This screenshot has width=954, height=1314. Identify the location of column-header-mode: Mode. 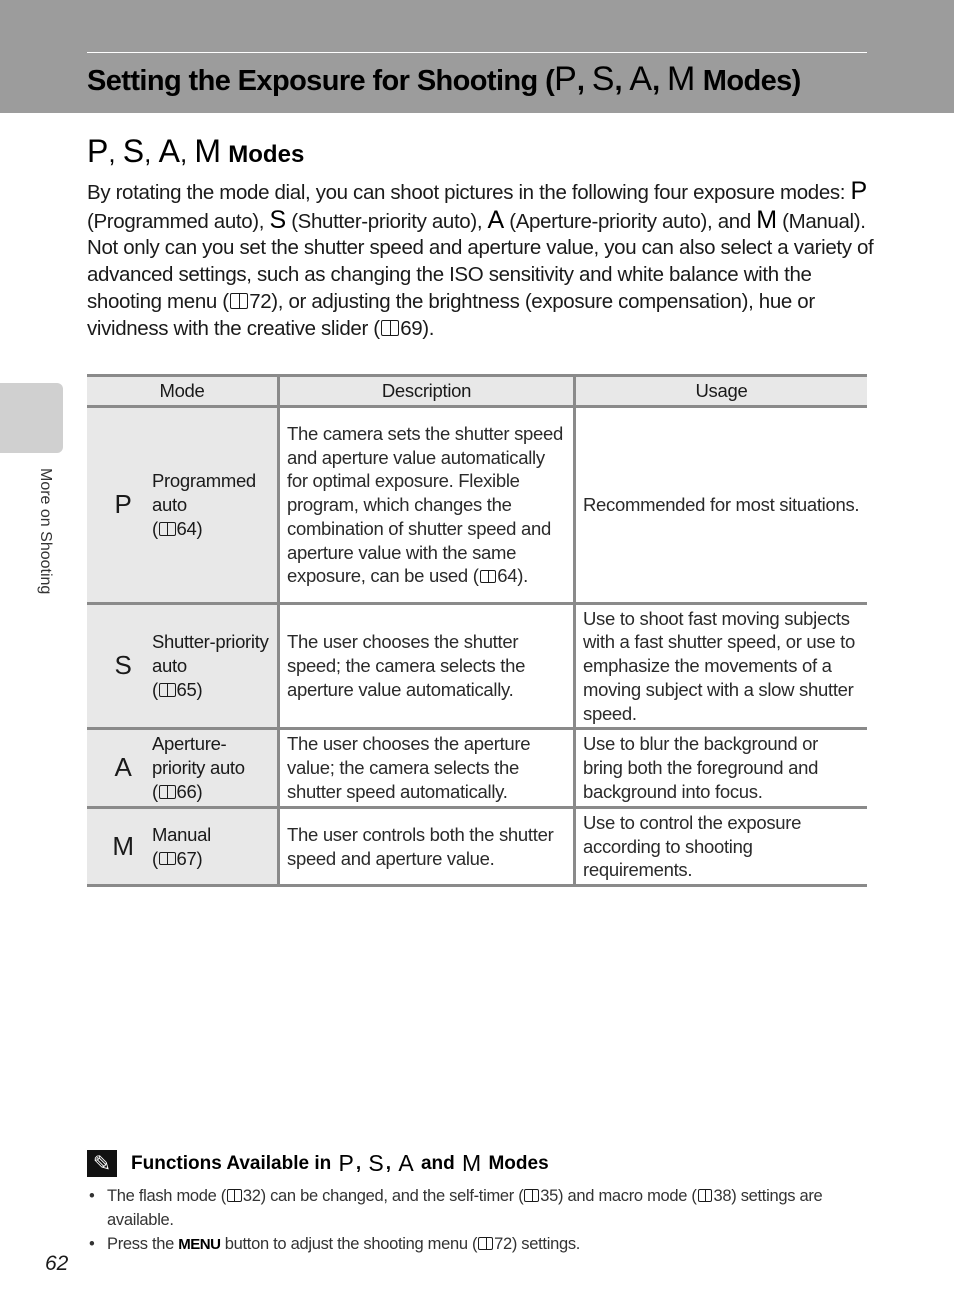
(183, 391).